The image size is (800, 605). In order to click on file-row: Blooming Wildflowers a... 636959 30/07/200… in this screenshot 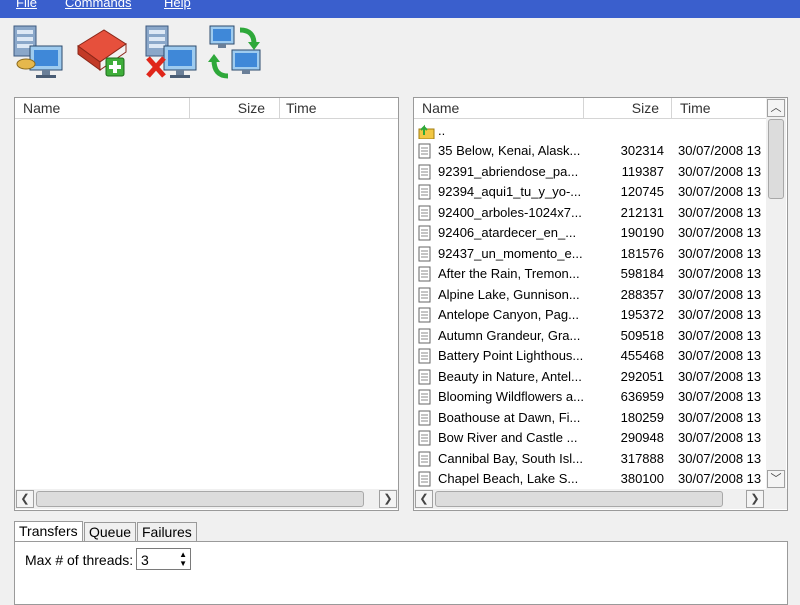, I will do `click(590, 397)`.